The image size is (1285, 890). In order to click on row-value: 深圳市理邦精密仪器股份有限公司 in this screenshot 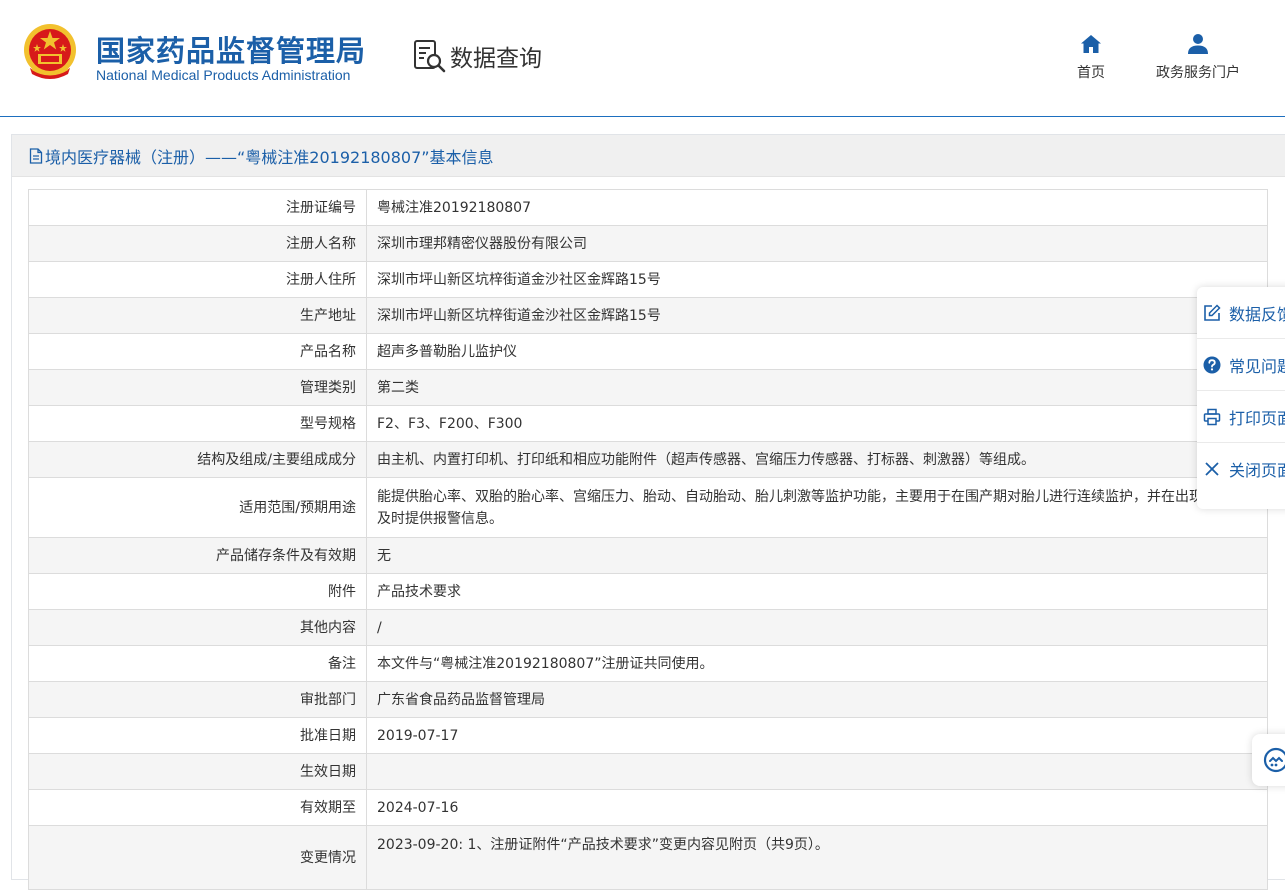, I will do `click(817, 243)`.